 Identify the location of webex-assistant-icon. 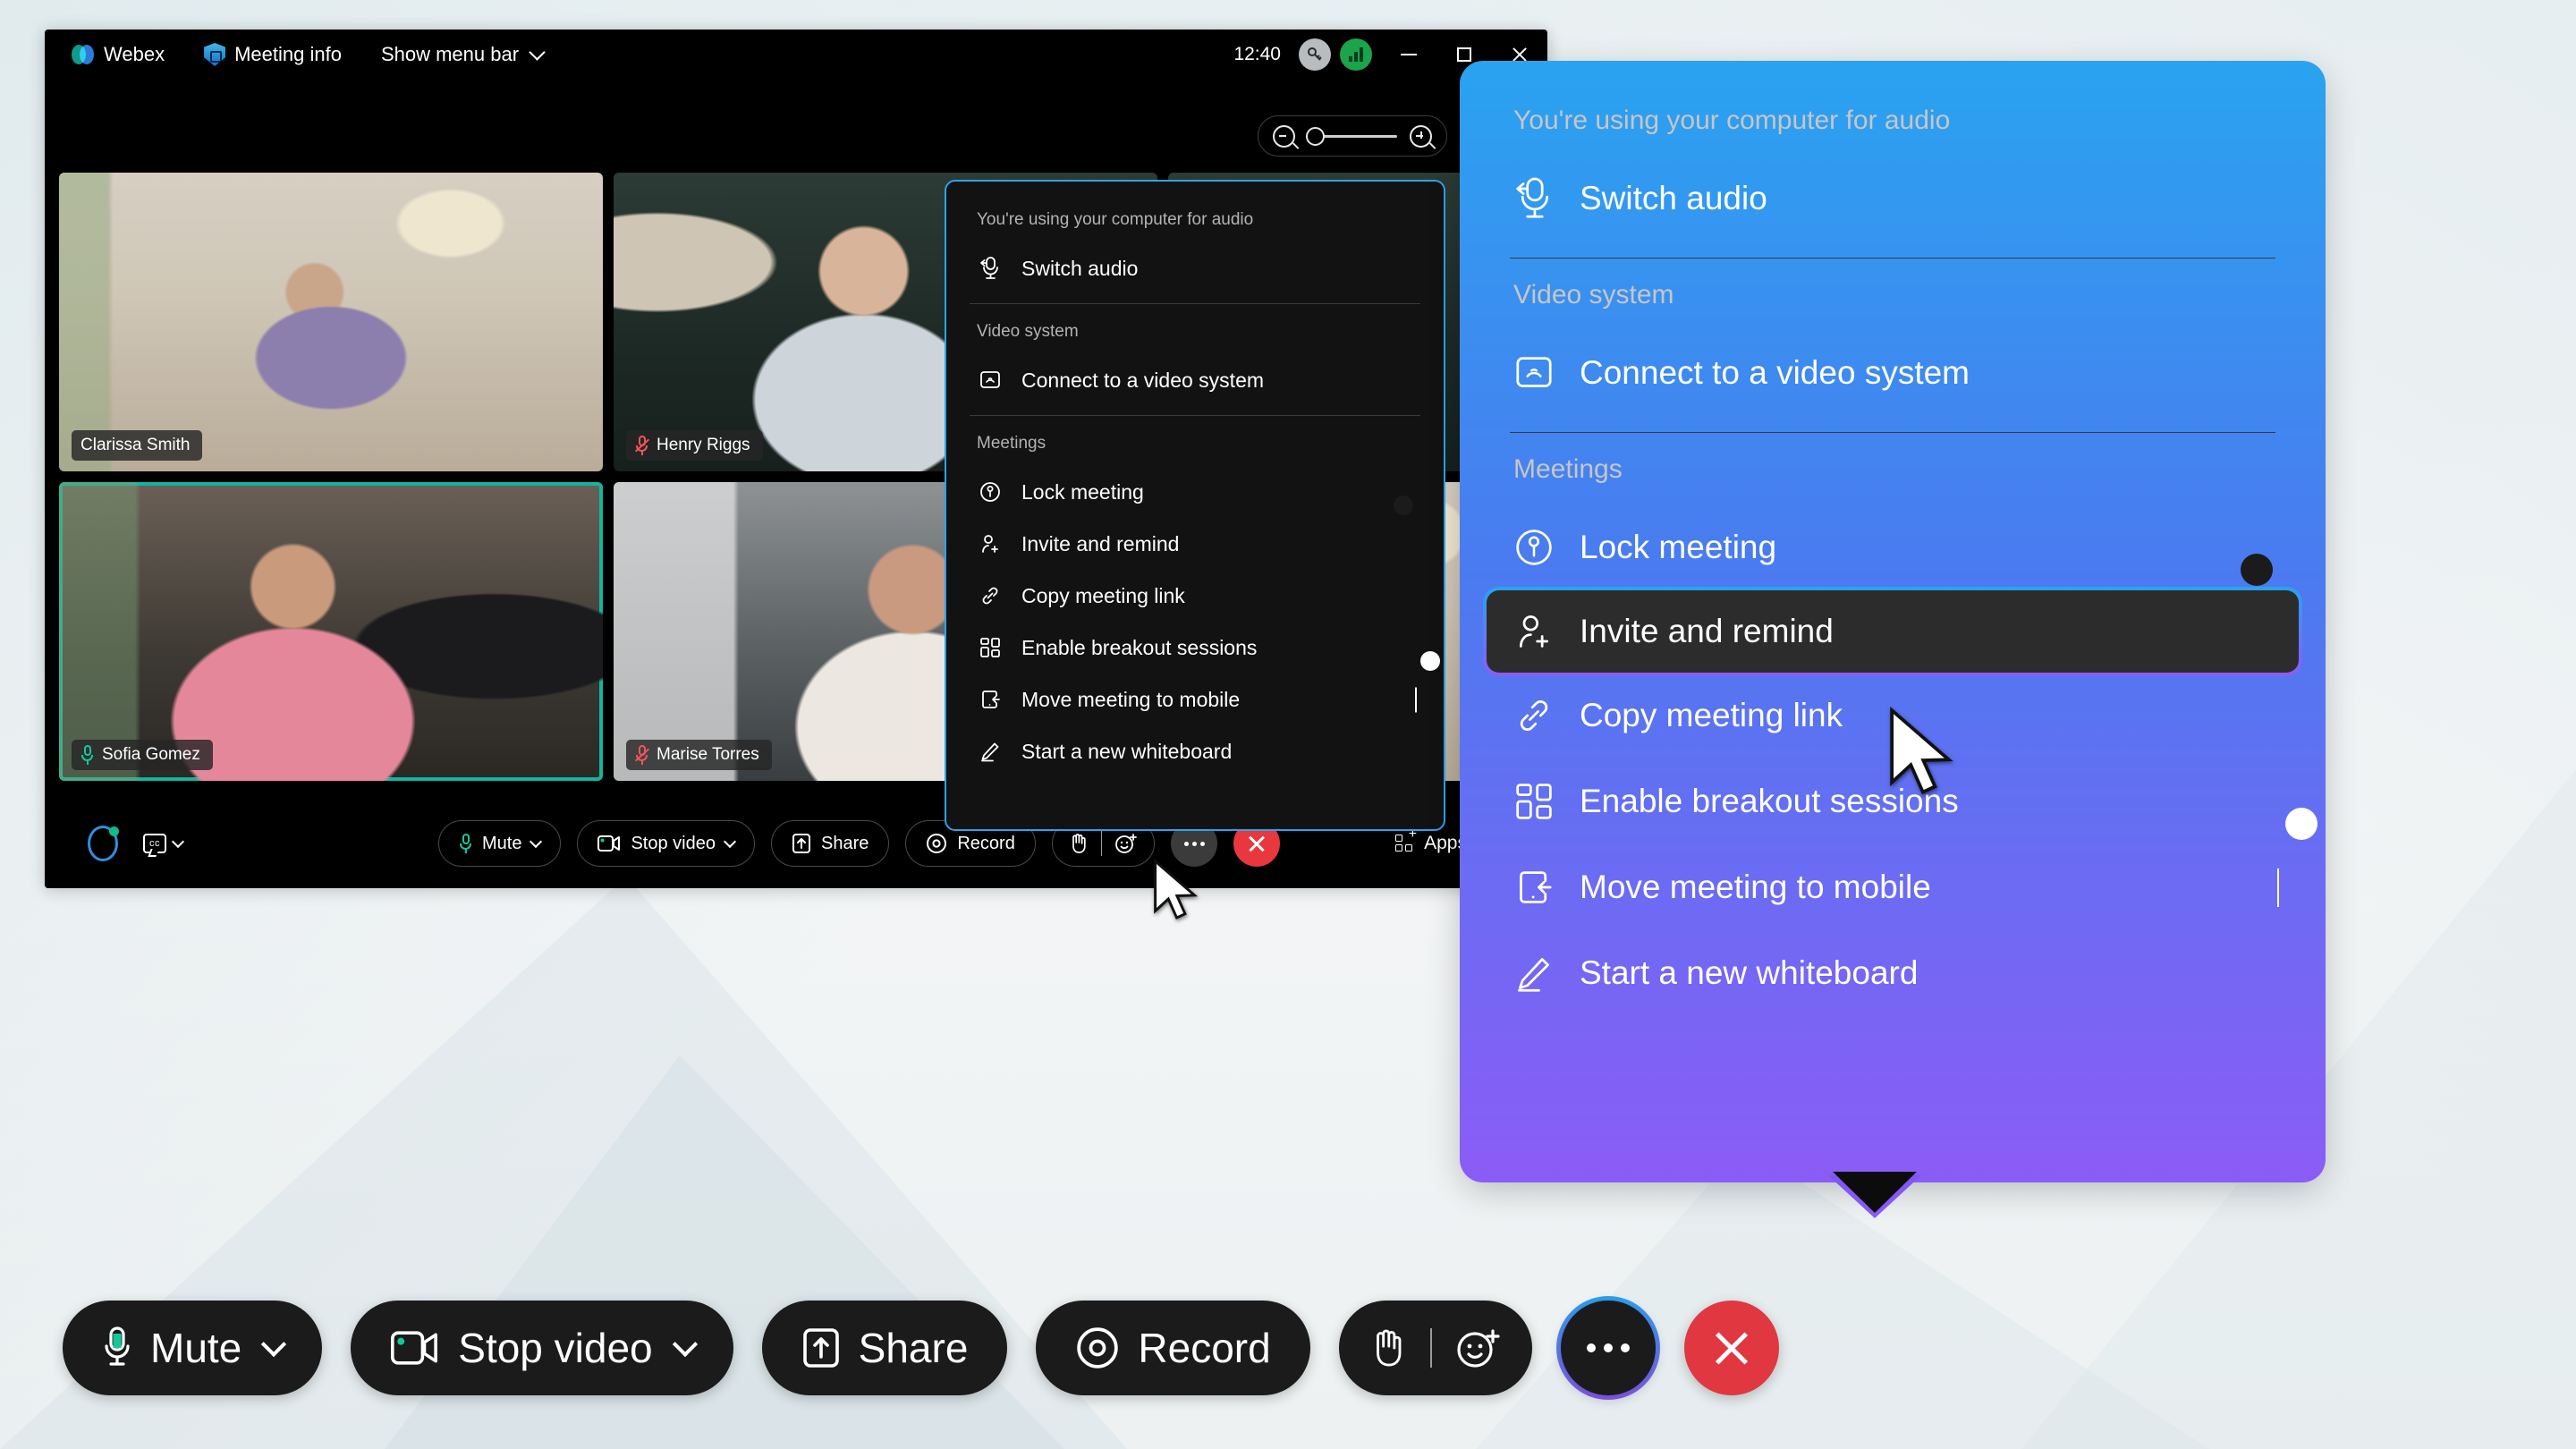
(103, 843).